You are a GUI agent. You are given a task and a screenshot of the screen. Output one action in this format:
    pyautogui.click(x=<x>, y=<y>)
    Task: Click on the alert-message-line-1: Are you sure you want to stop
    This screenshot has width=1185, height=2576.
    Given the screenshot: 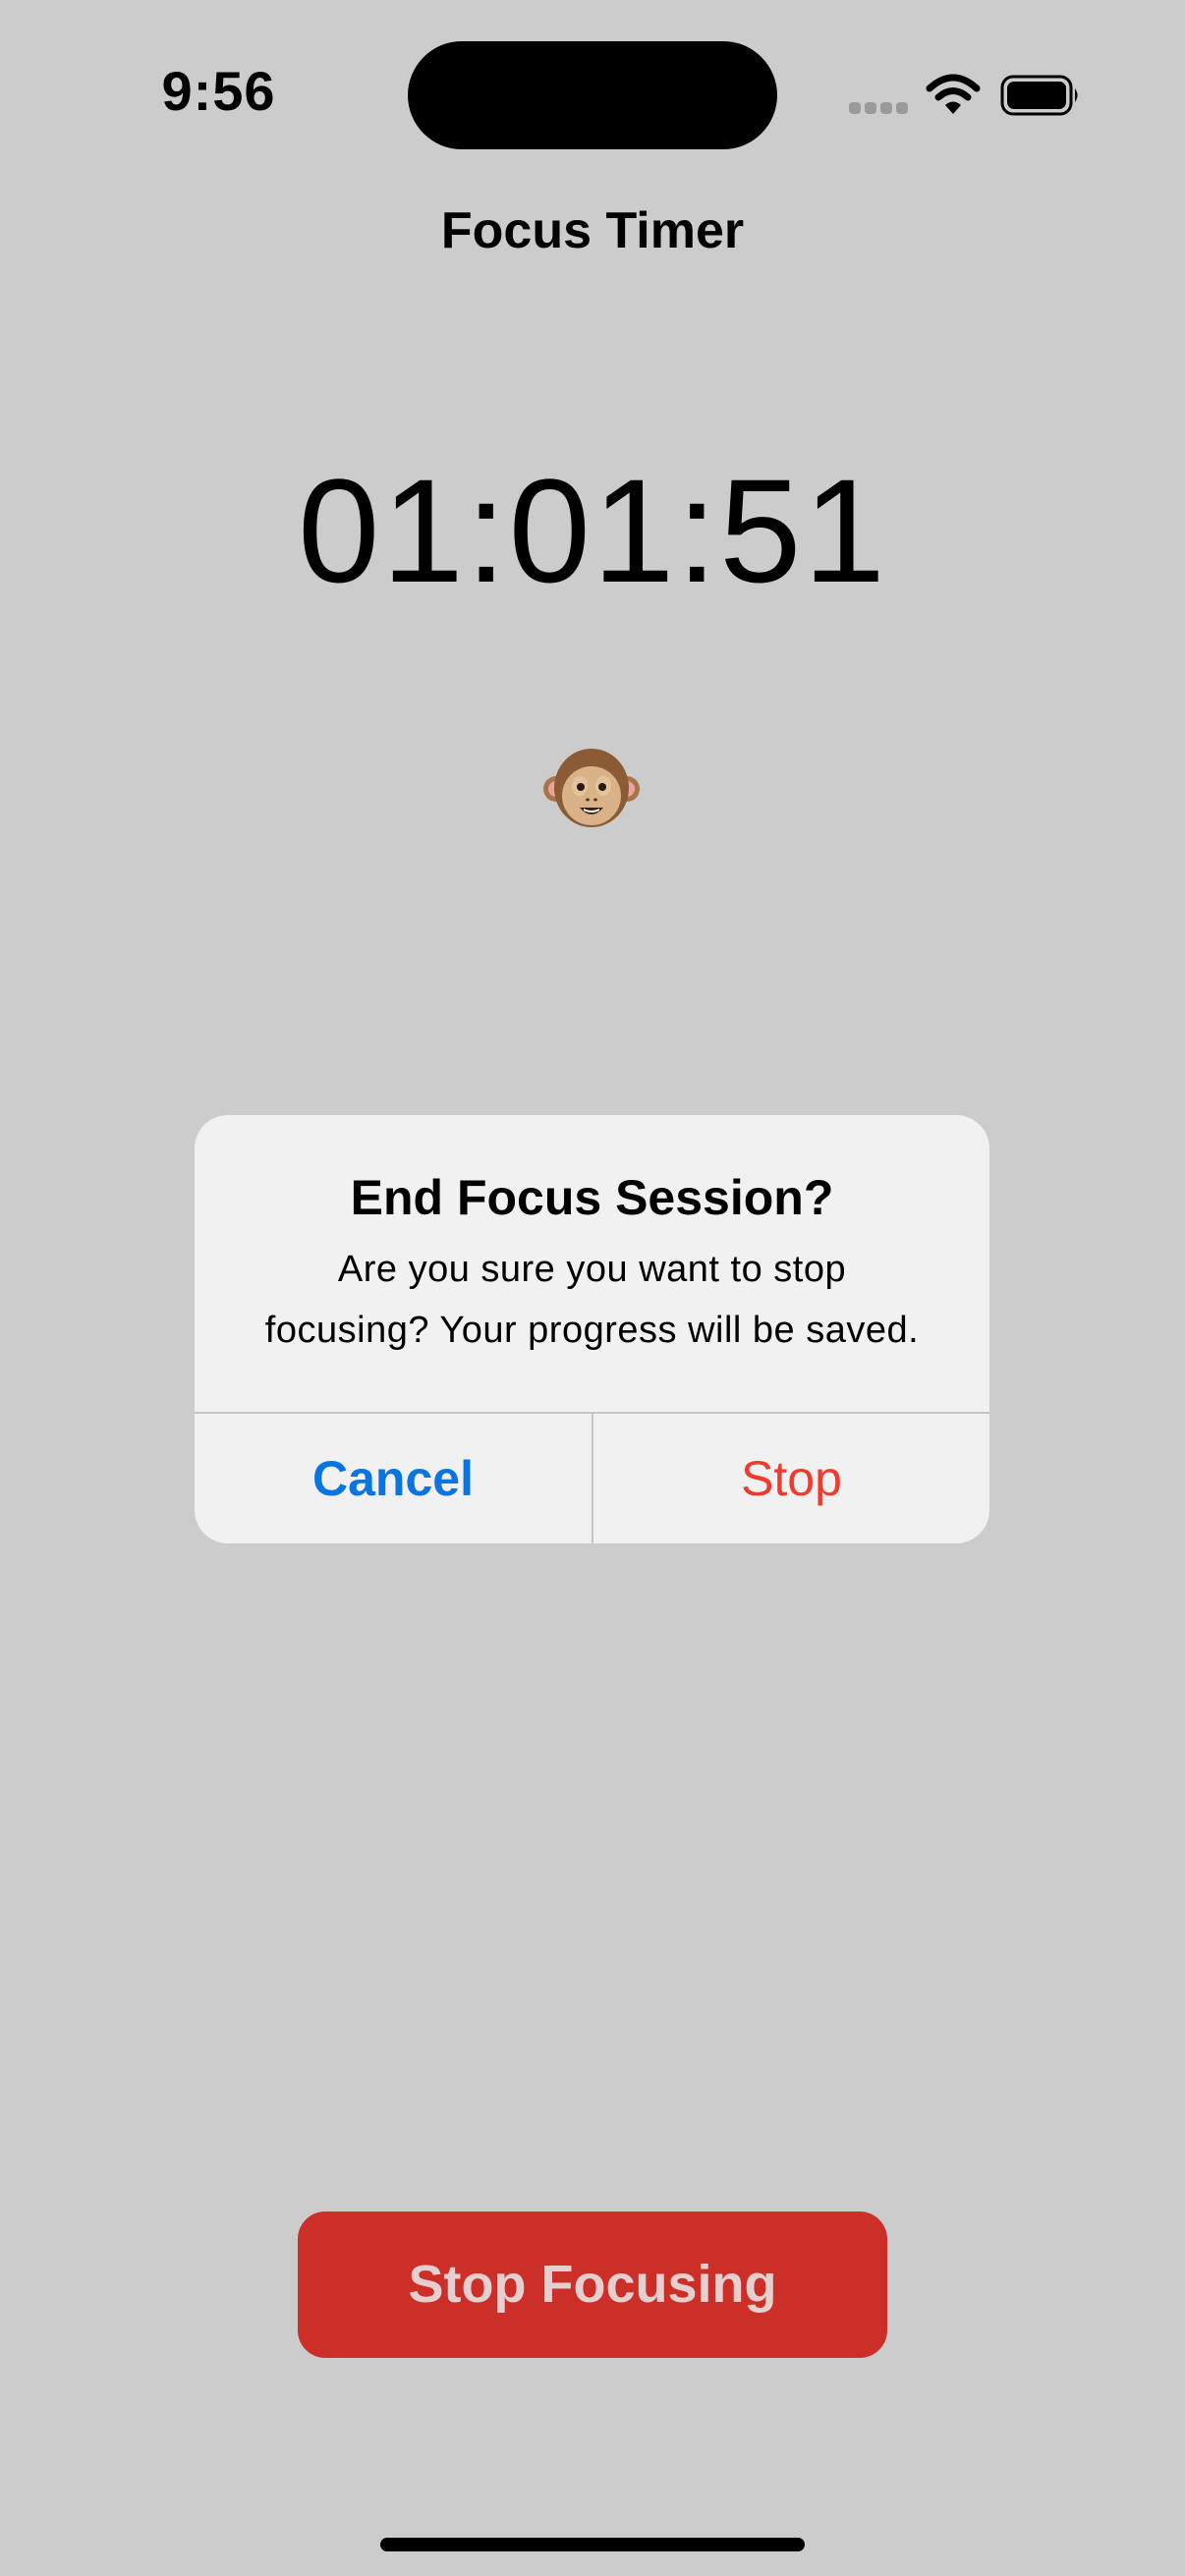 What is the action you would take?
    pyautogui.click(x=592, y=1269)
    